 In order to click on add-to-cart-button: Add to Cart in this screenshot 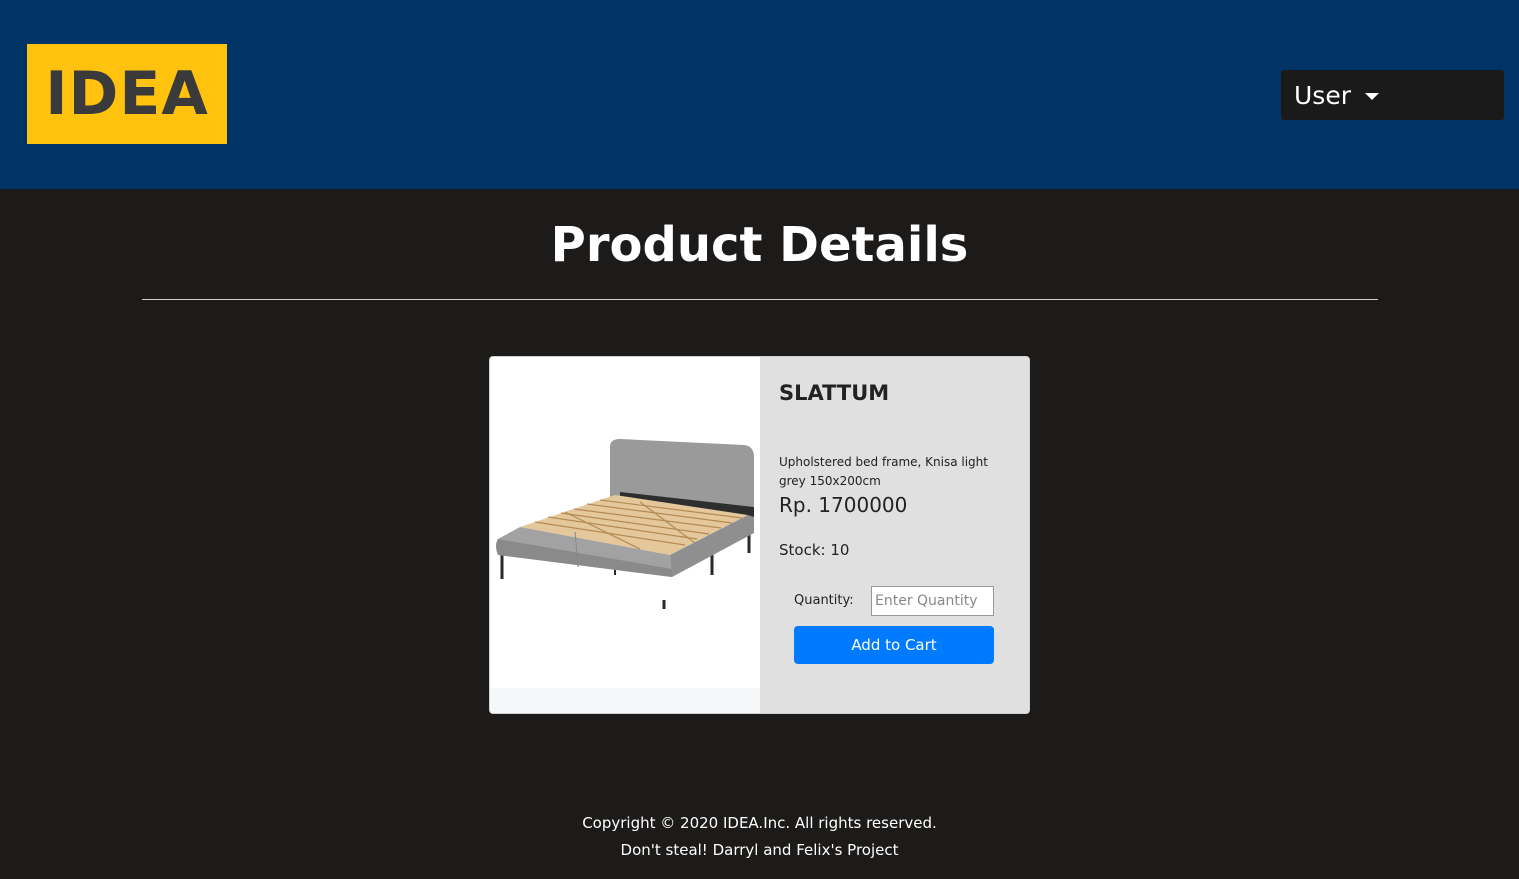, I will do `click(894, 645)`.